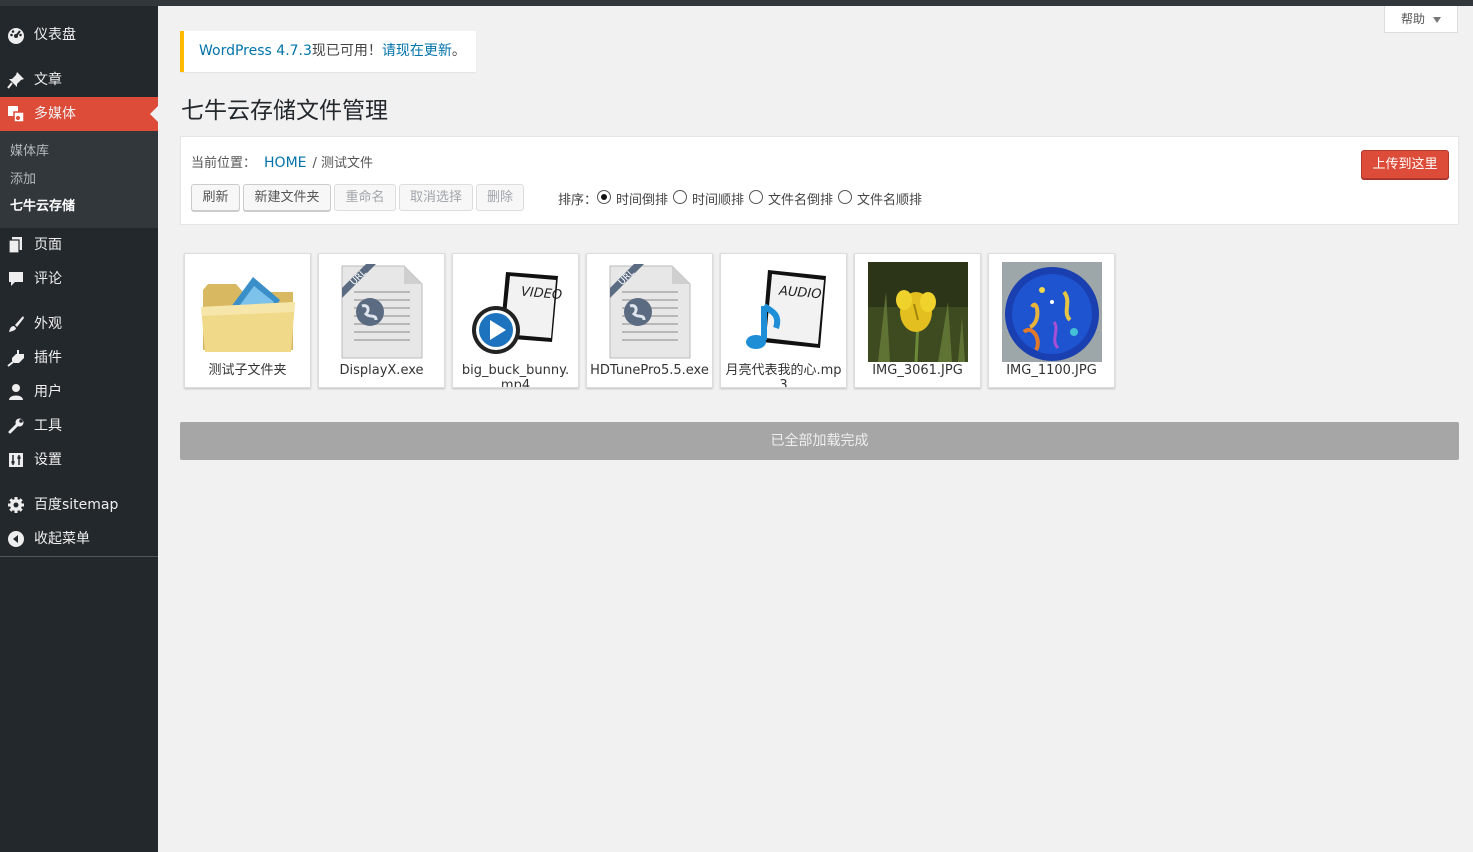 The image size is (1473, 852). What do you see at coordinates (917, 370) in the screenshot?
I see `file-name: IMG_3061.JPG` at bounding box center [917, 370].